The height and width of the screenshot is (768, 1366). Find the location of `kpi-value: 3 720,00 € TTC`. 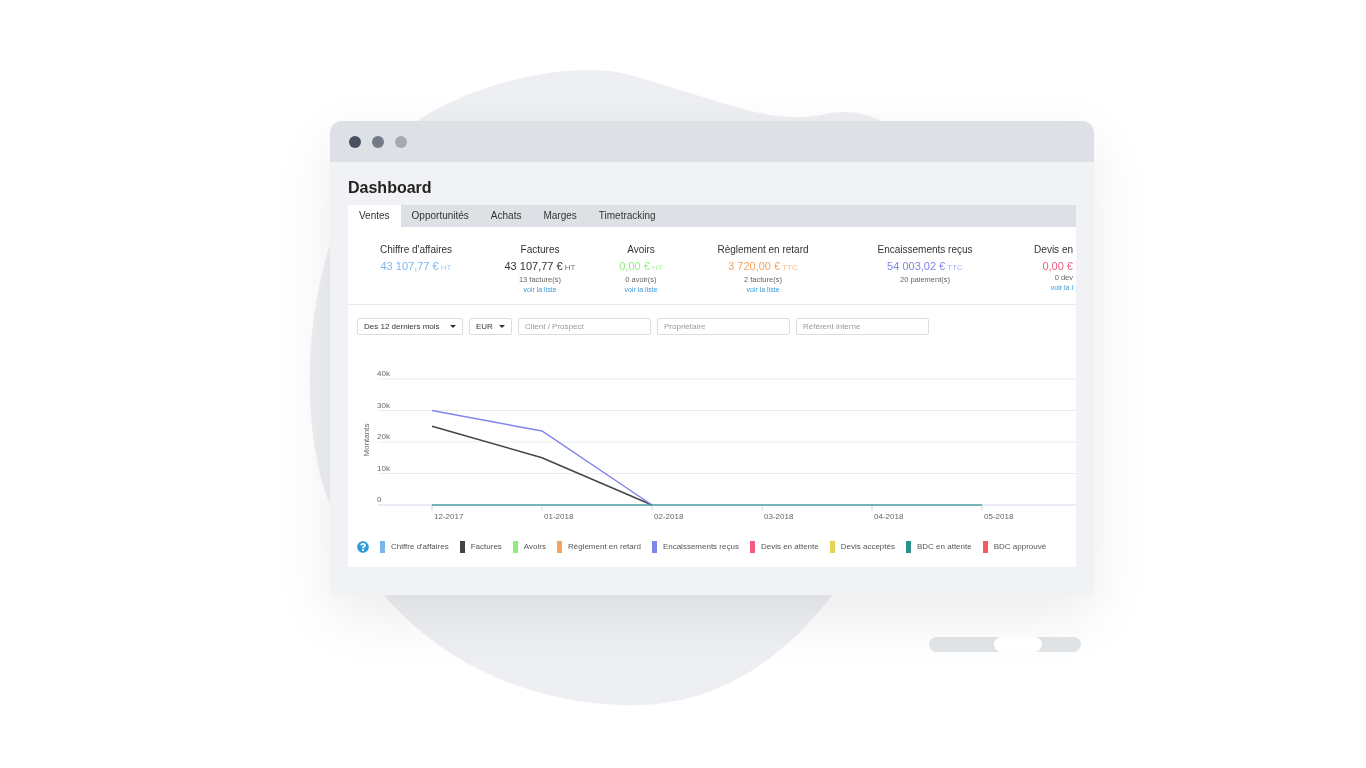

kpi-value: 3 720,00 € TTC is located at coordinates (763, 266).